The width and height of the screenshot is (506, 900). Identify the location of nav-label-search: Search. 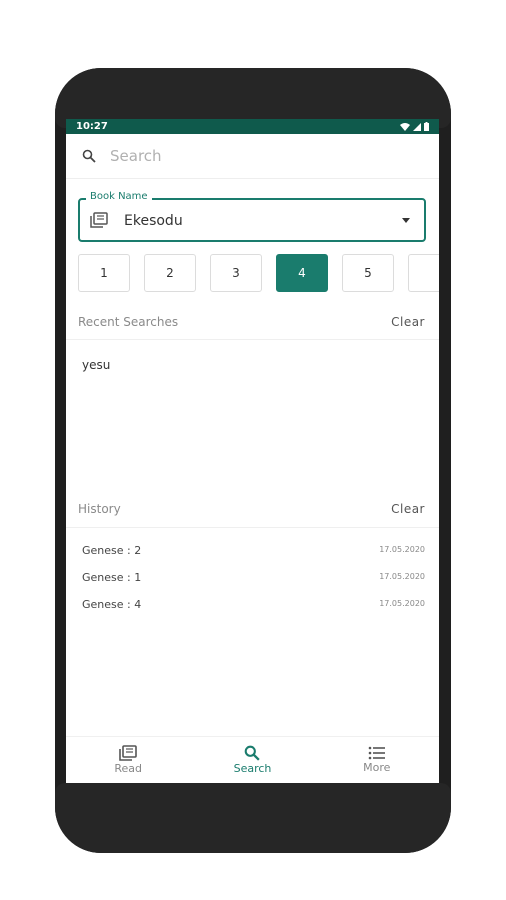
(252, 768).